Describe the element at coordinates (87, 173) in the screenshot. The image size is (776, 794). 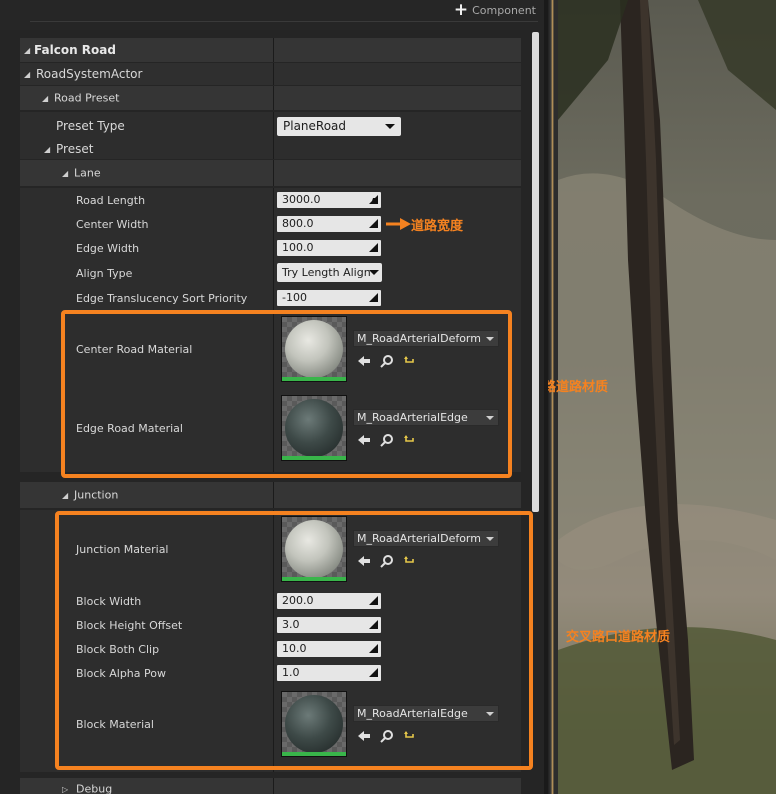
I see `group-lane-label: Lane` at that location.